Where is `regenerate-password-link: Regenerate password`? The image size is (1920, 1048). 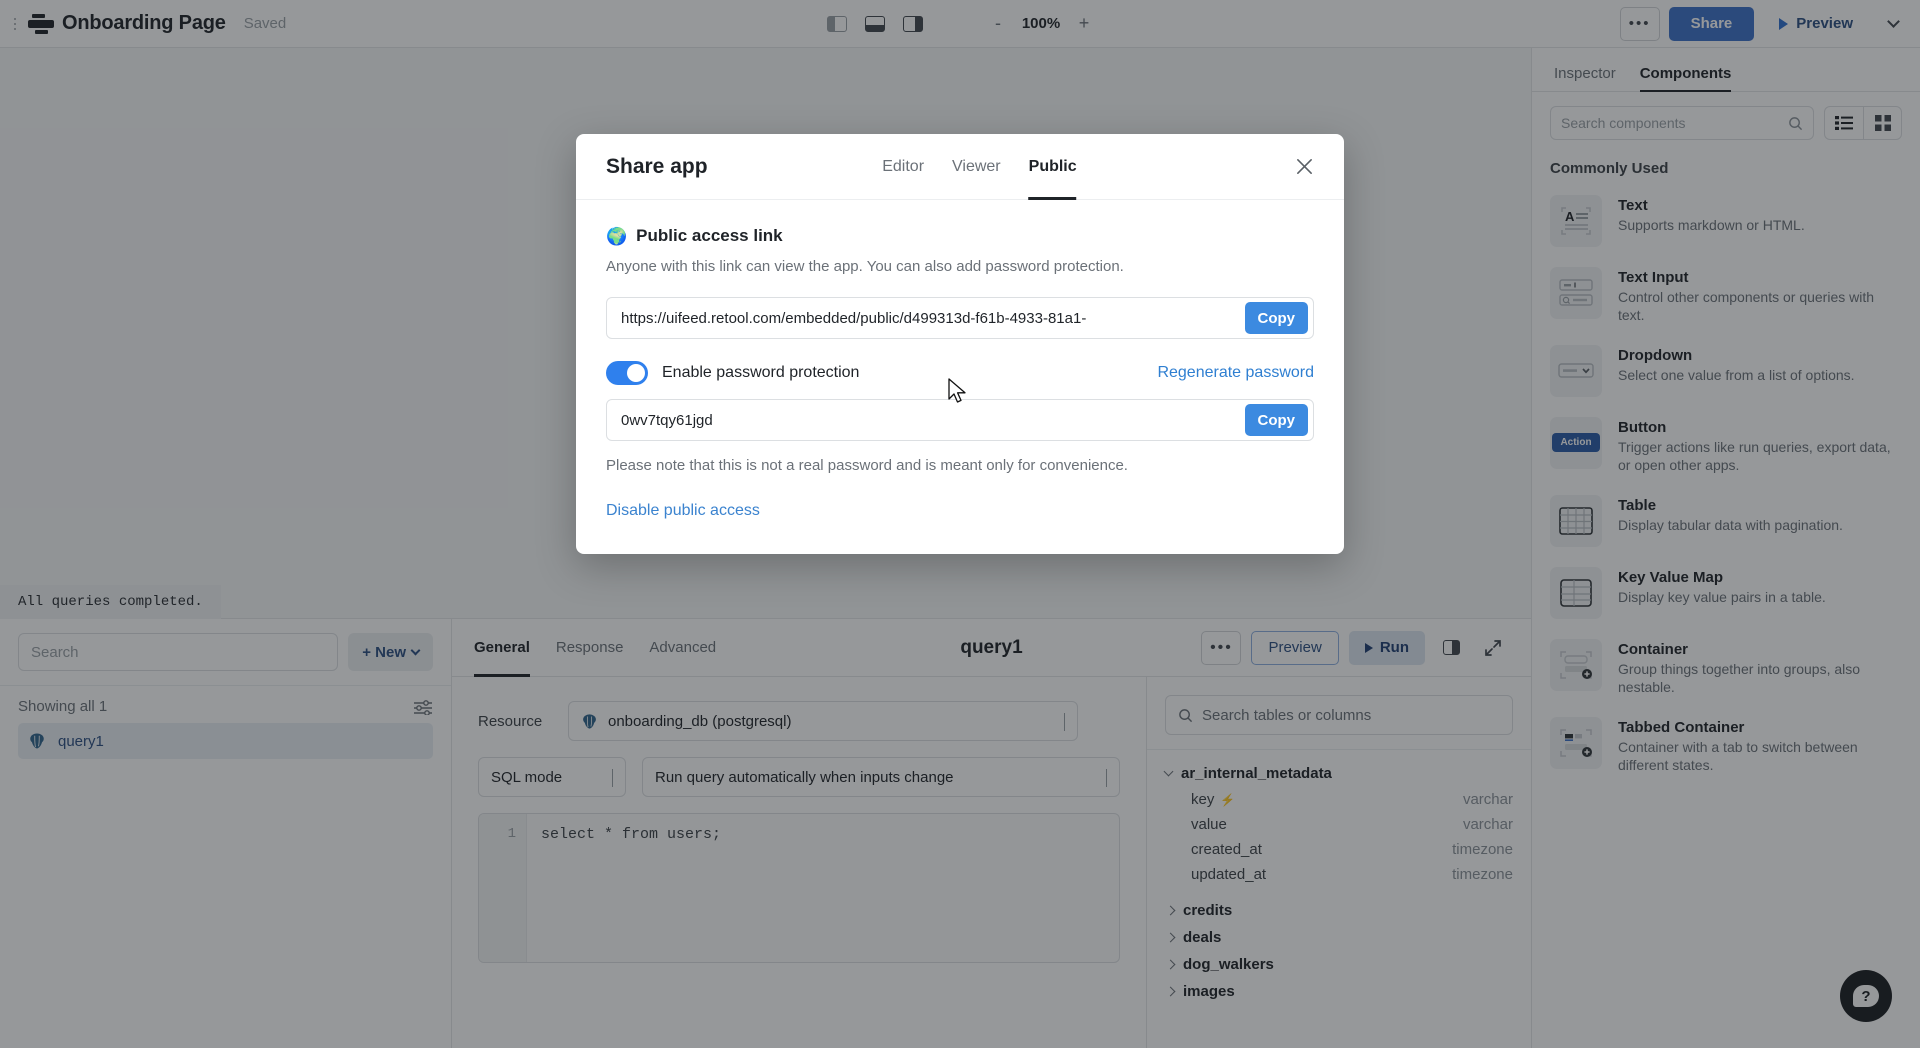
regenerate-password-link: Regenerate password is located at coordinates (1235, 373).